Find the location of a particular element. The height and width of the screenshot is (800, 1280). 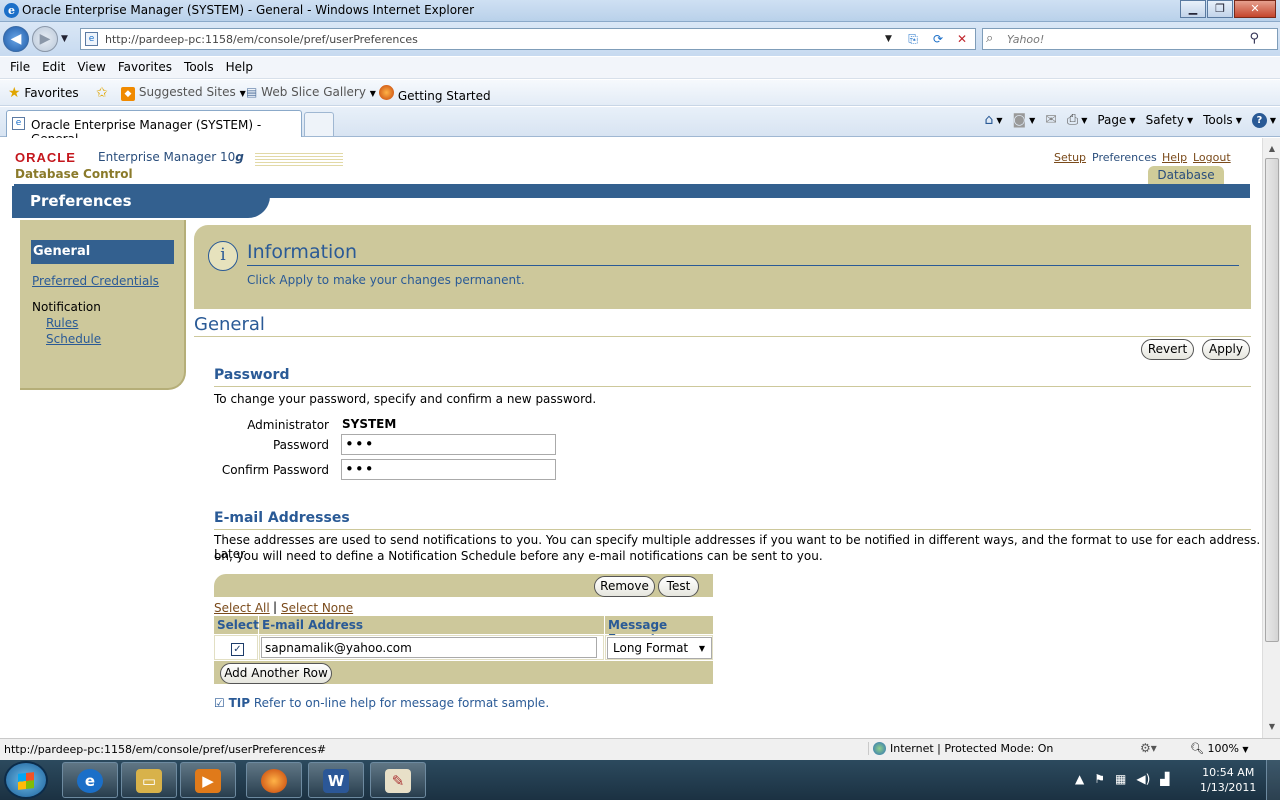

taskbar-word: W is located at coordinates (336, 780).